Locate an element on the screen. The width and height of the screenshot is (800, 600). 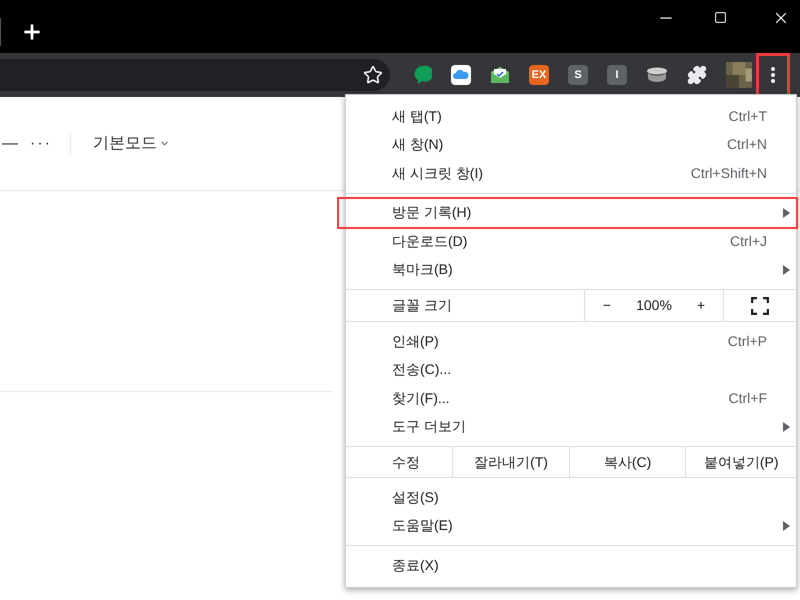
edit-action-button: 잘라내기(T) is located at coordinates (510, 462).